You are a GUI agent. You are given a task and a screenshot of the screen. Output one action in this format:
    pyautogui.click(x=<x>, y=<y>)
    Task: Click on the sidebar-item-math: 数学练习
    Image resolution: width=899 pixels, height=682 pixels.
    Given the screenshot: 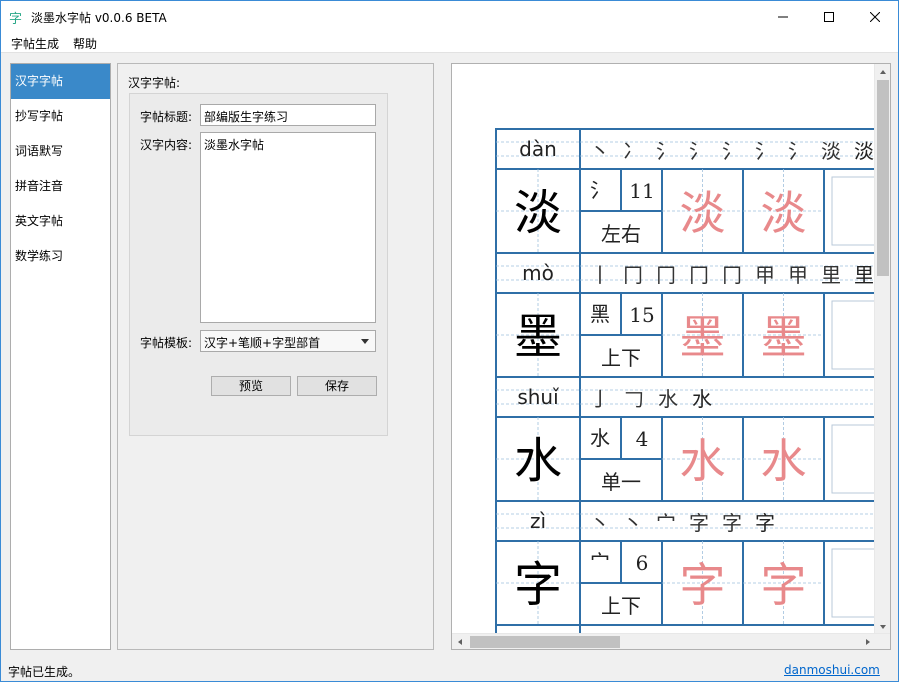 What is the action you would take?
    pyautogui.click(x=60, y=256)
    